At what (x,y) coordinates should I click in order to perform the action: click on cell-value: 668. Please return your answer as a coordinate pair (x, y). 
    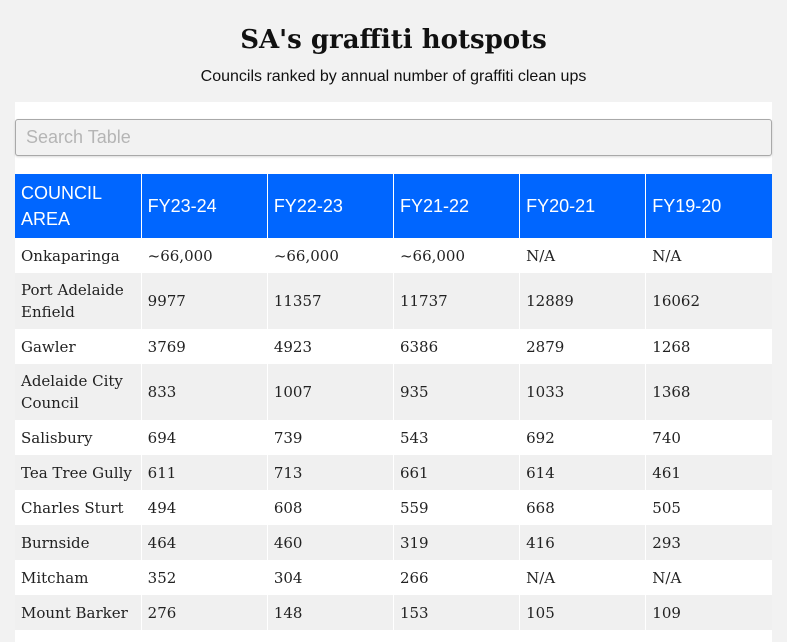
    Looking at the image, I should click on (583, 507).